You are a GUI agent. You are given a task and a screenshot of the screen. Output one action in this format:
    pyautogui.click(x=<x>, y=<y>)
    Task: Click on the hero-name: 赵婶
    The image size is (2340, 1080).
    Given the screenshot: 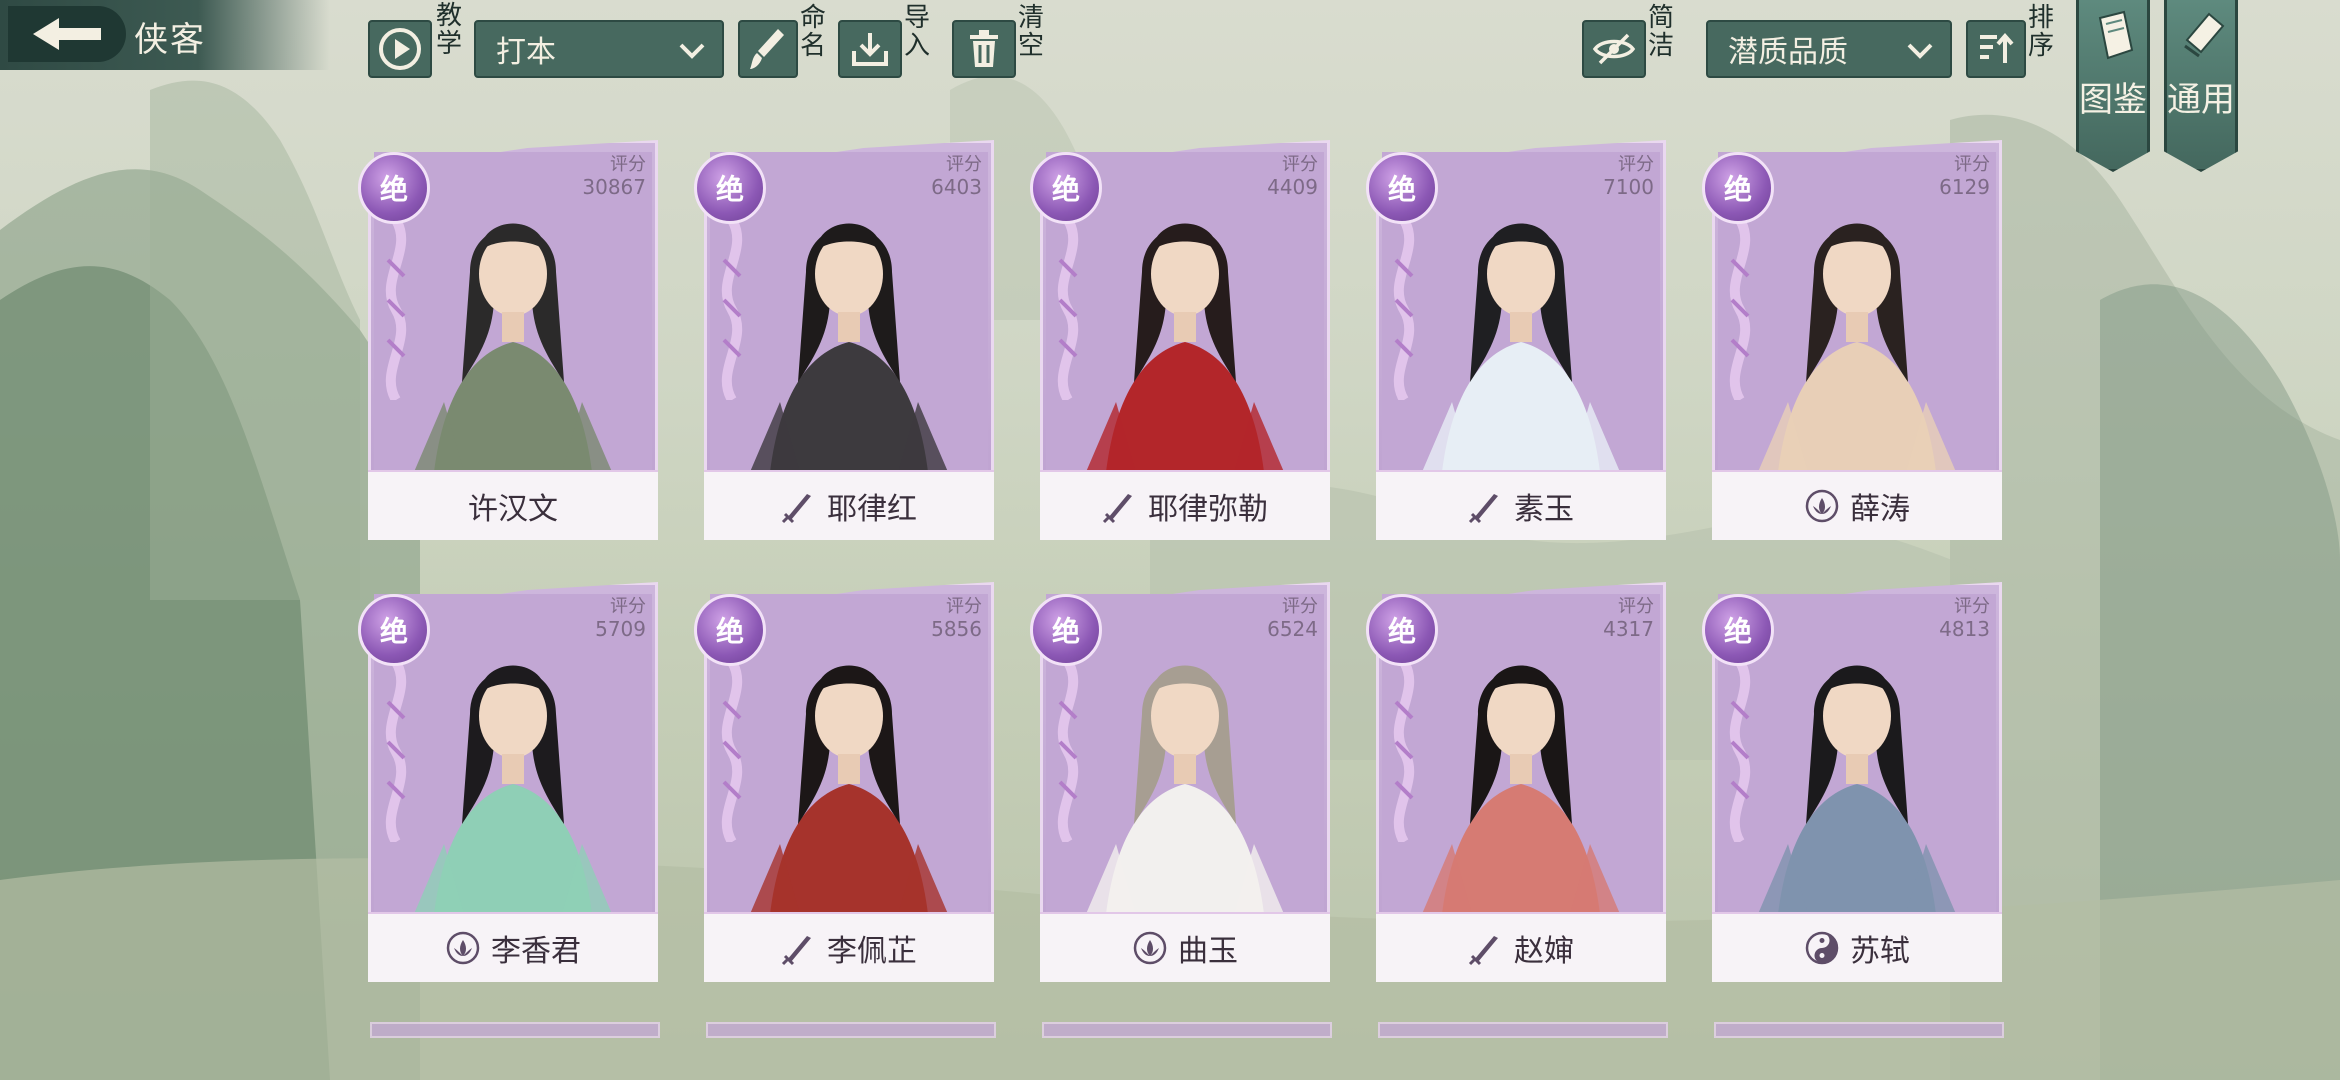 What is the action you would take?
    pyautogui.click(x=1544, y=951)
    